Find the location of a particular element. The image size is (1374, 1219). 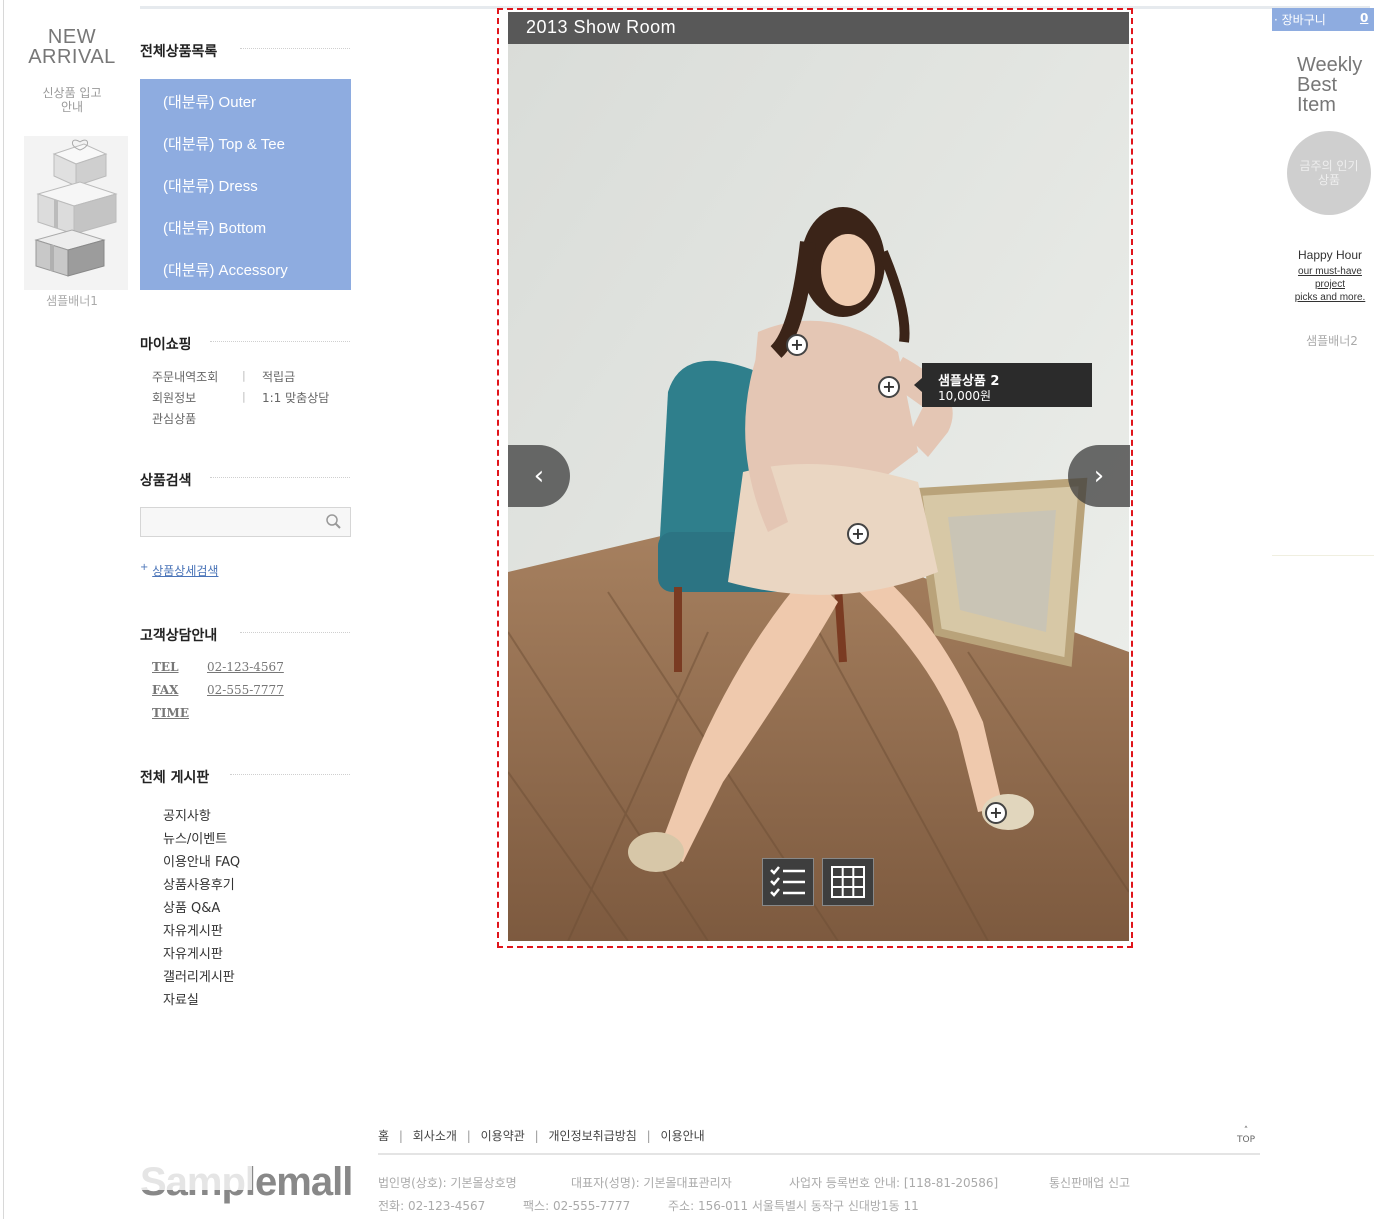

footer-link-home: 홈 is located at coordinates (383, 1136).